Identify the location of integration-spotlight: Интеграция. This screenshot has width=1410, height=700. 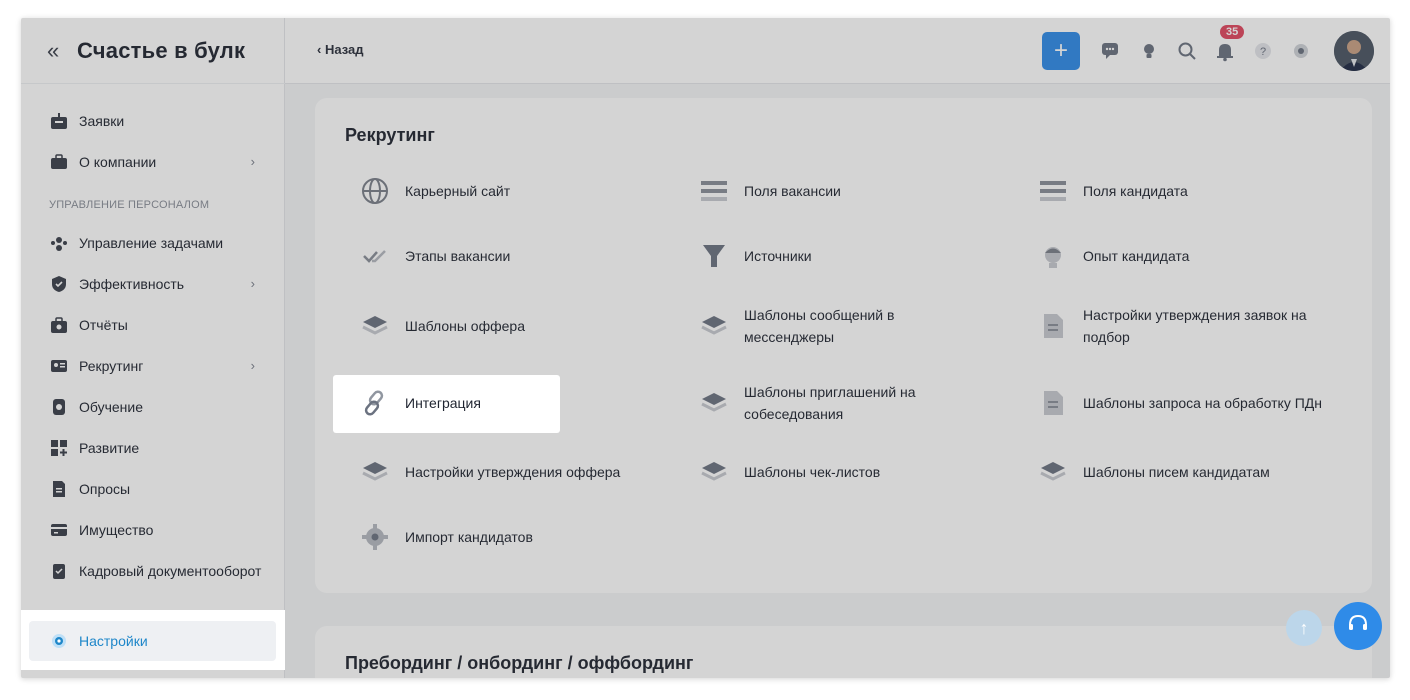
(446, 404).